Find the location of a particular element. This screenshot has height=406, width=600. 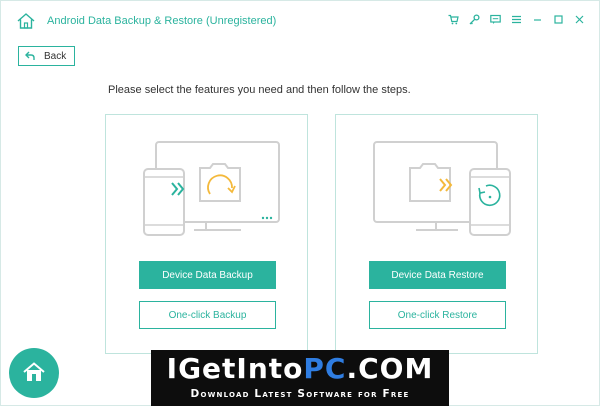

menu-icon is located at coordinates (516, 19).